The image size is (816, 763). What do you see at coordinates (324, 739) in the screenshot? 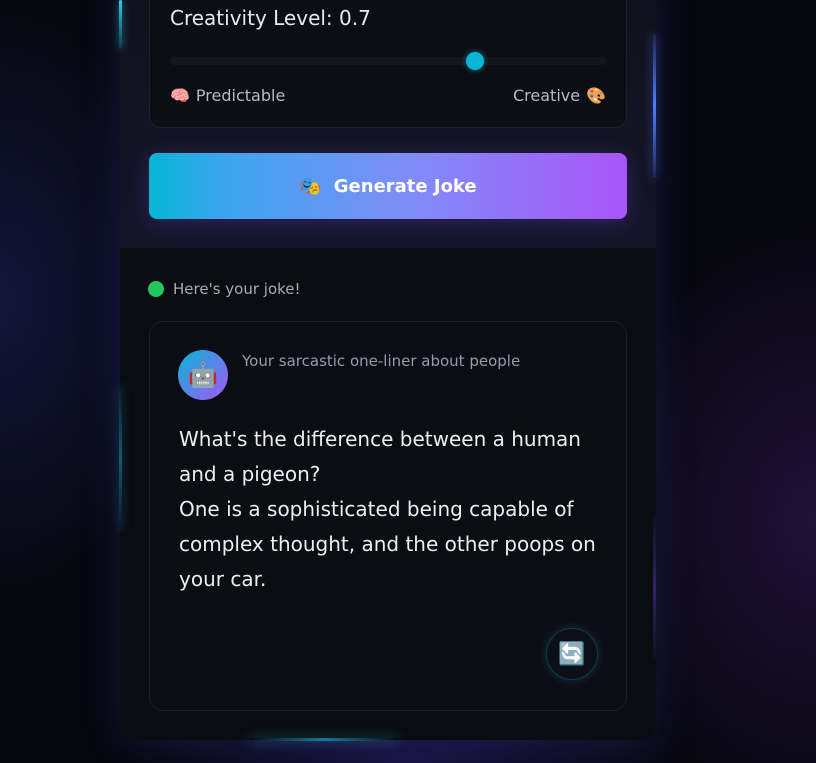
I see `bottom-edge-glow` at bounding box center [324, 739].